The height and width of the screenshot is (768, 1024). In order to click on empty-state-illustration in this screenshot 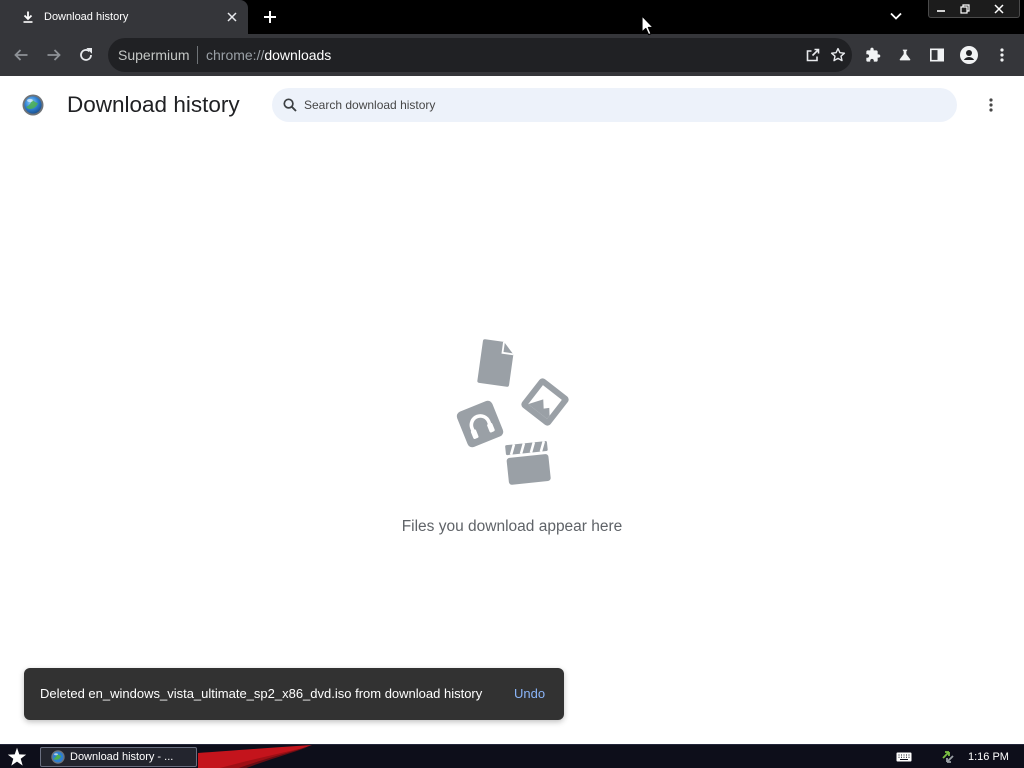, I will do `click(512, 412)`.